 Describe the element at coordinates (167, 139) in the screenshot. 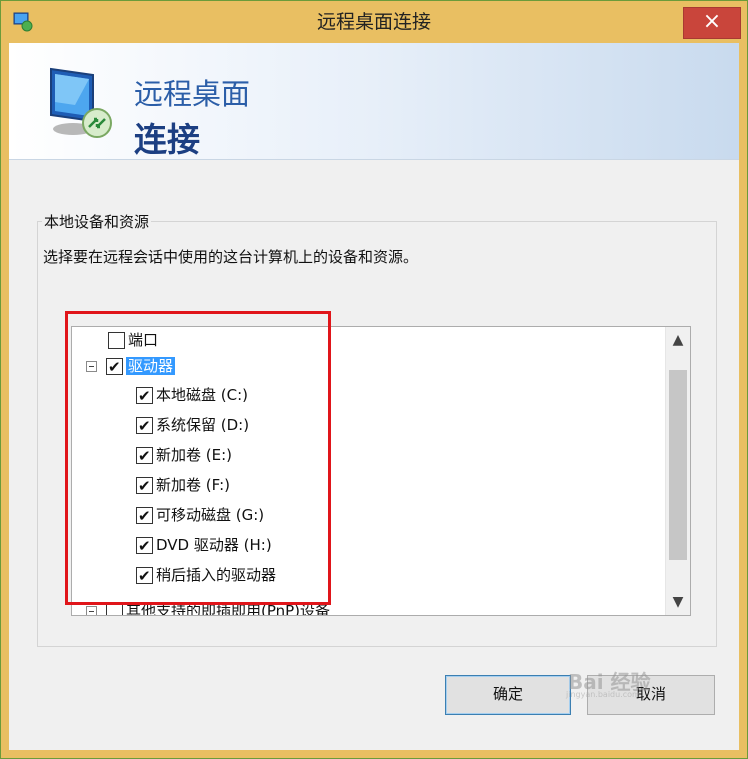

I see `banner-title-line2: 连接` at that location.